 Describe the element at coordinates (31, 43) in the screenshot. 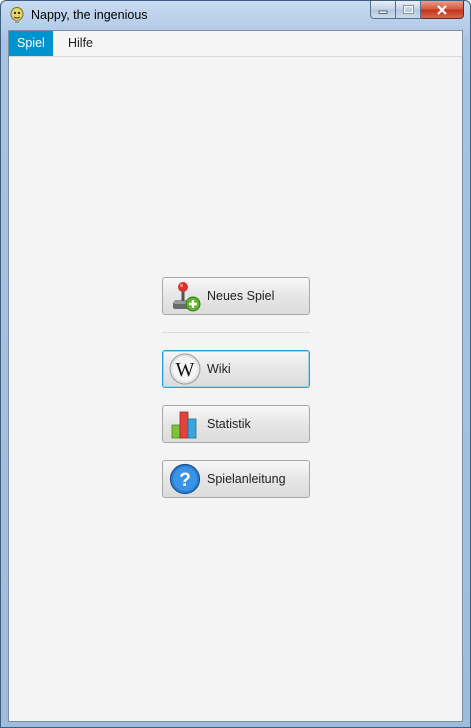

I see `menu-spiel: Spiel` at that location.